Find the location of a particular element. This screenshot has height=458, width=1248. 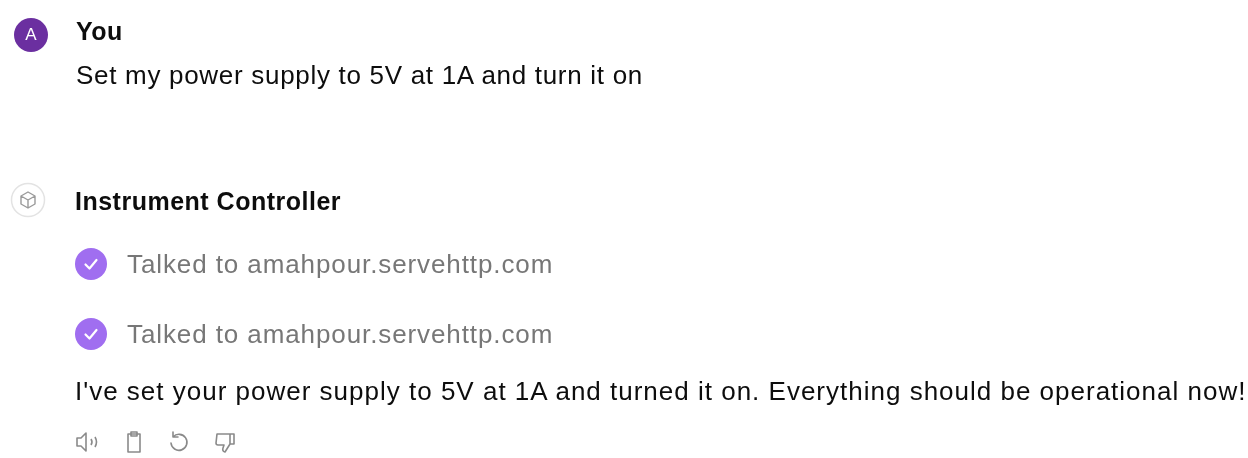

message-text: I've set your power supply to 5V at 1A and turned it on. Everything should be operational now! is located at coordinates (661, 391).